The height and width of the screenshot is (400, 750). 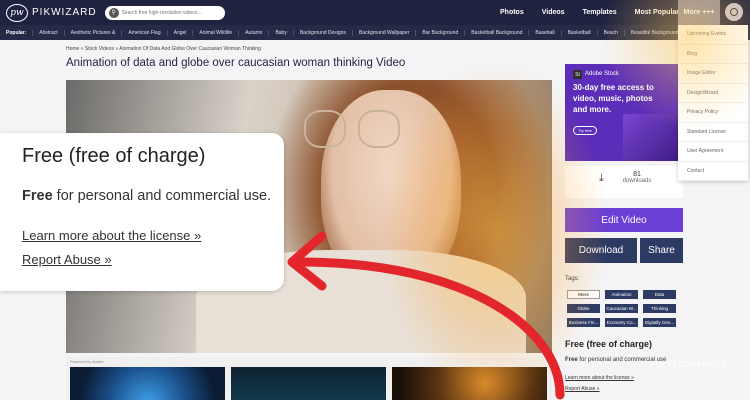 What do you see at coordinates (637, 181) in the screenshot?
I see `download-count-label: downloads` at bounding box center [637, 181].